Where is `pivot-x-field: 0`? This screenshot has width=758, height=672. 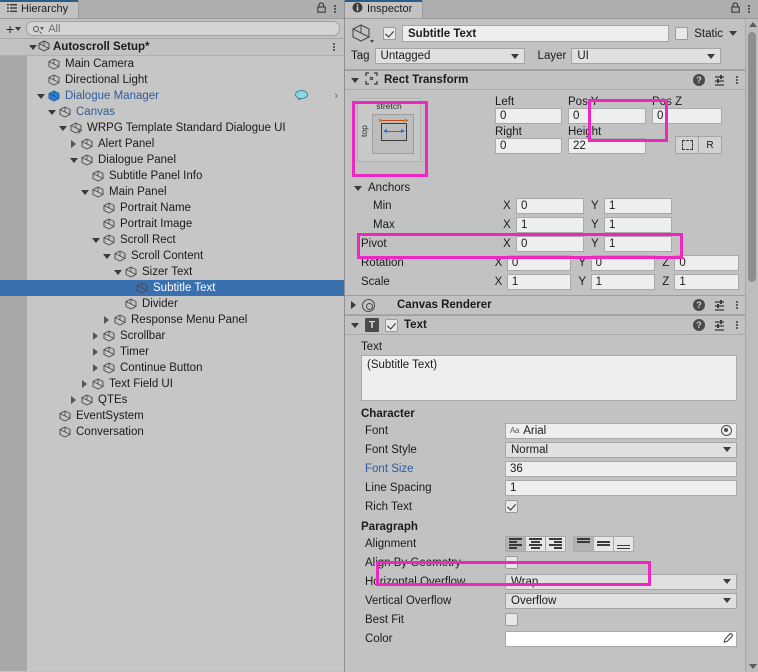
pivot-x-field: 0 is located at coordinates (550, 243).